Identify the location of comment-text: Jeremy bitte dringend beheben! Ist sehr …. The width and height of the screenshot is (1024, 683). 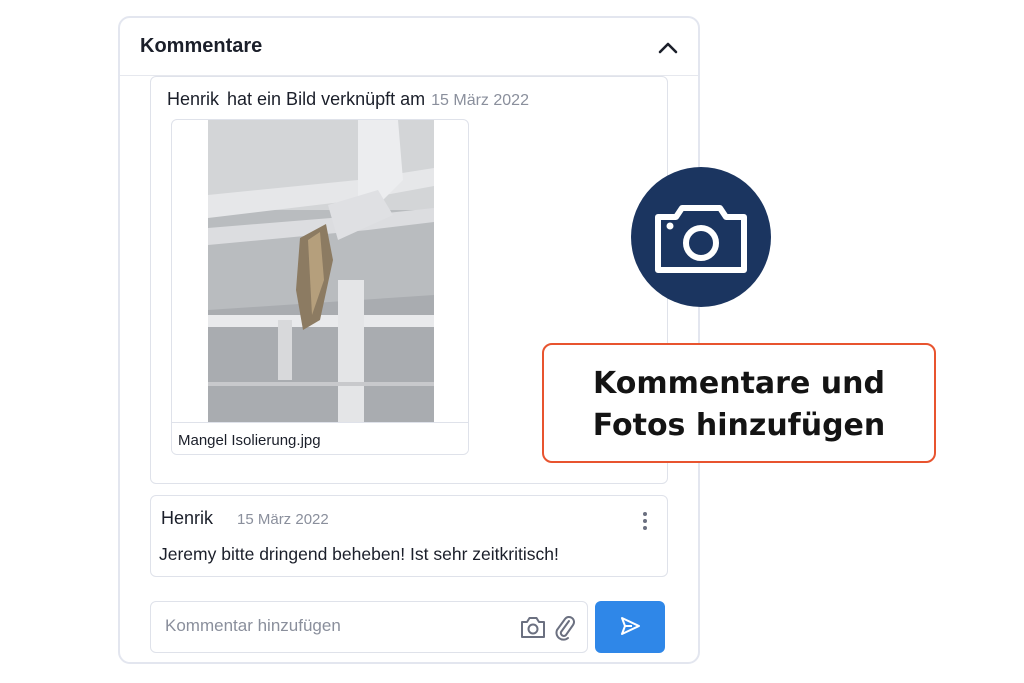
(359, 554).